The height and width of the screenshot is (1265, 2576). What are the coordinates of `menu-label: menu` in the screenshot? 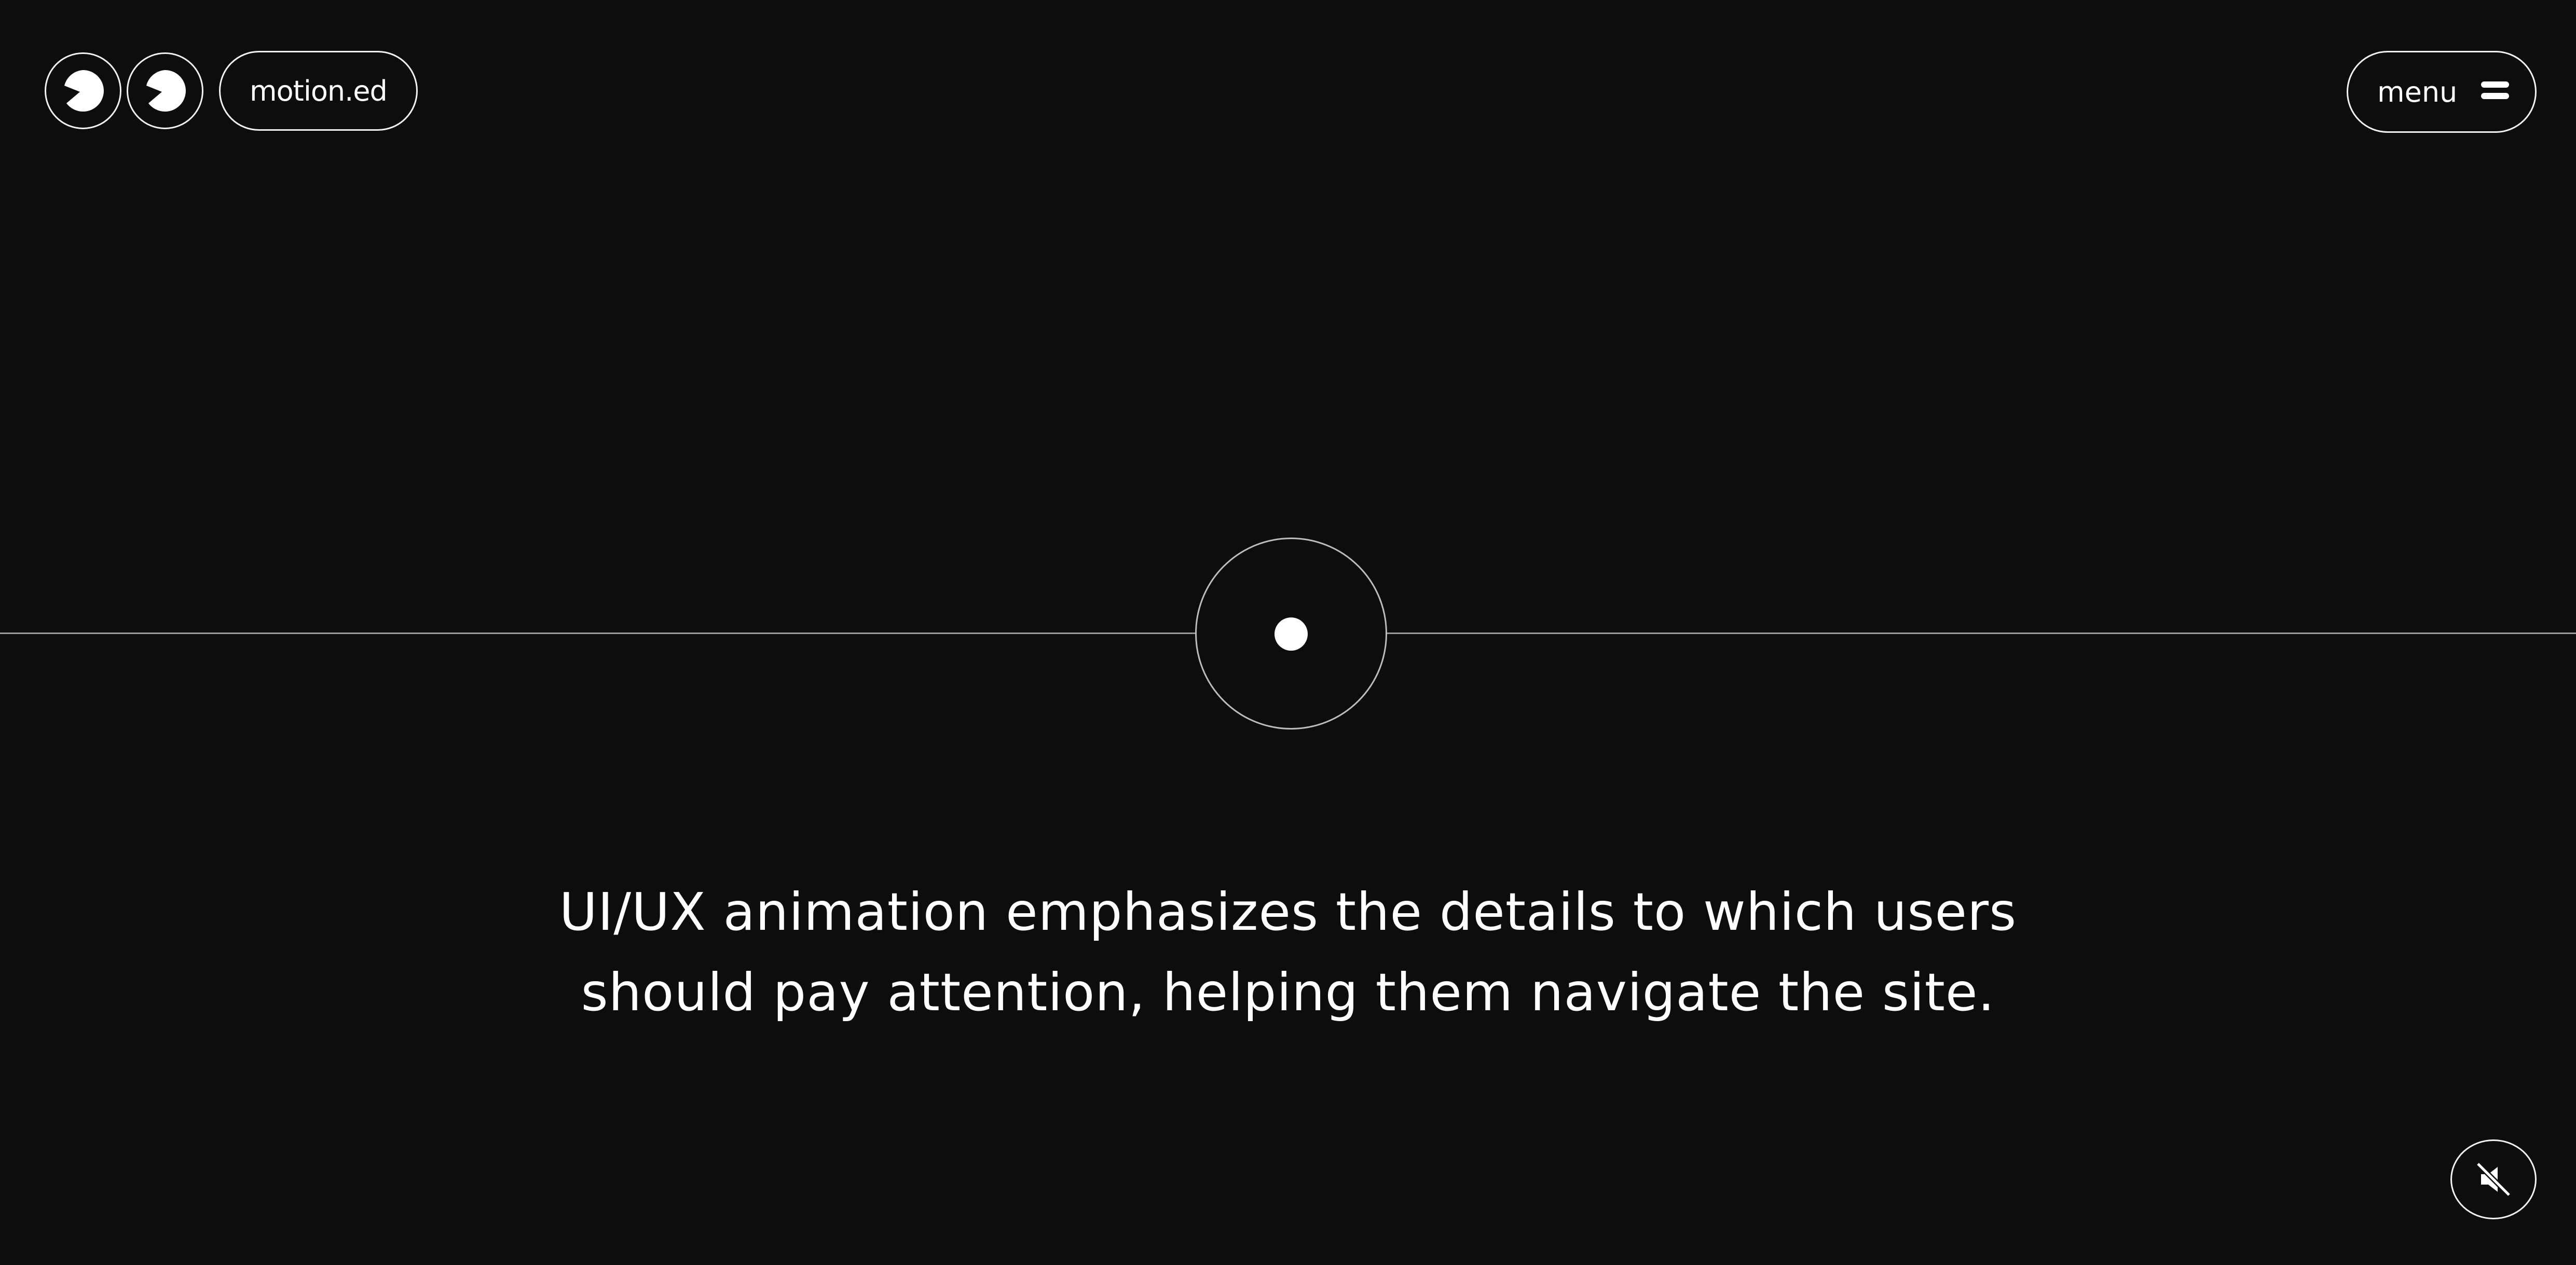 It's located at (2417, 91).